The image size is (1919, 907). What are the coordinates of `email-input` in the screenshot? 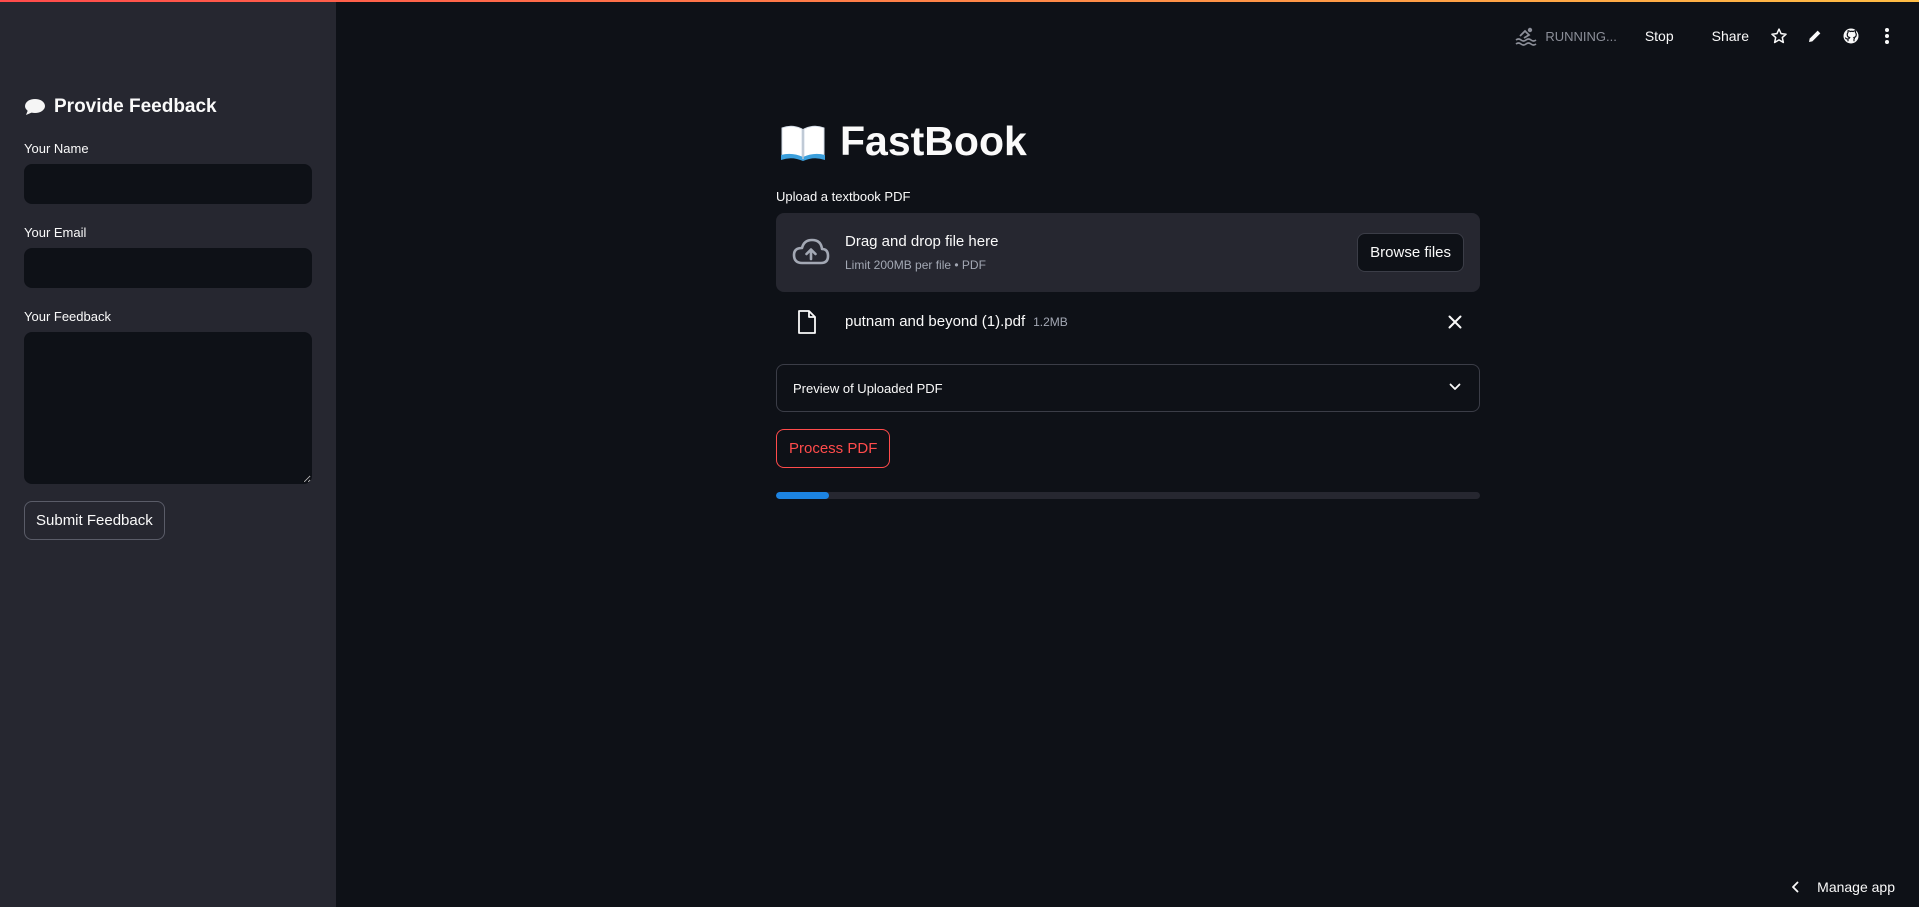 It's located at (168, 268).